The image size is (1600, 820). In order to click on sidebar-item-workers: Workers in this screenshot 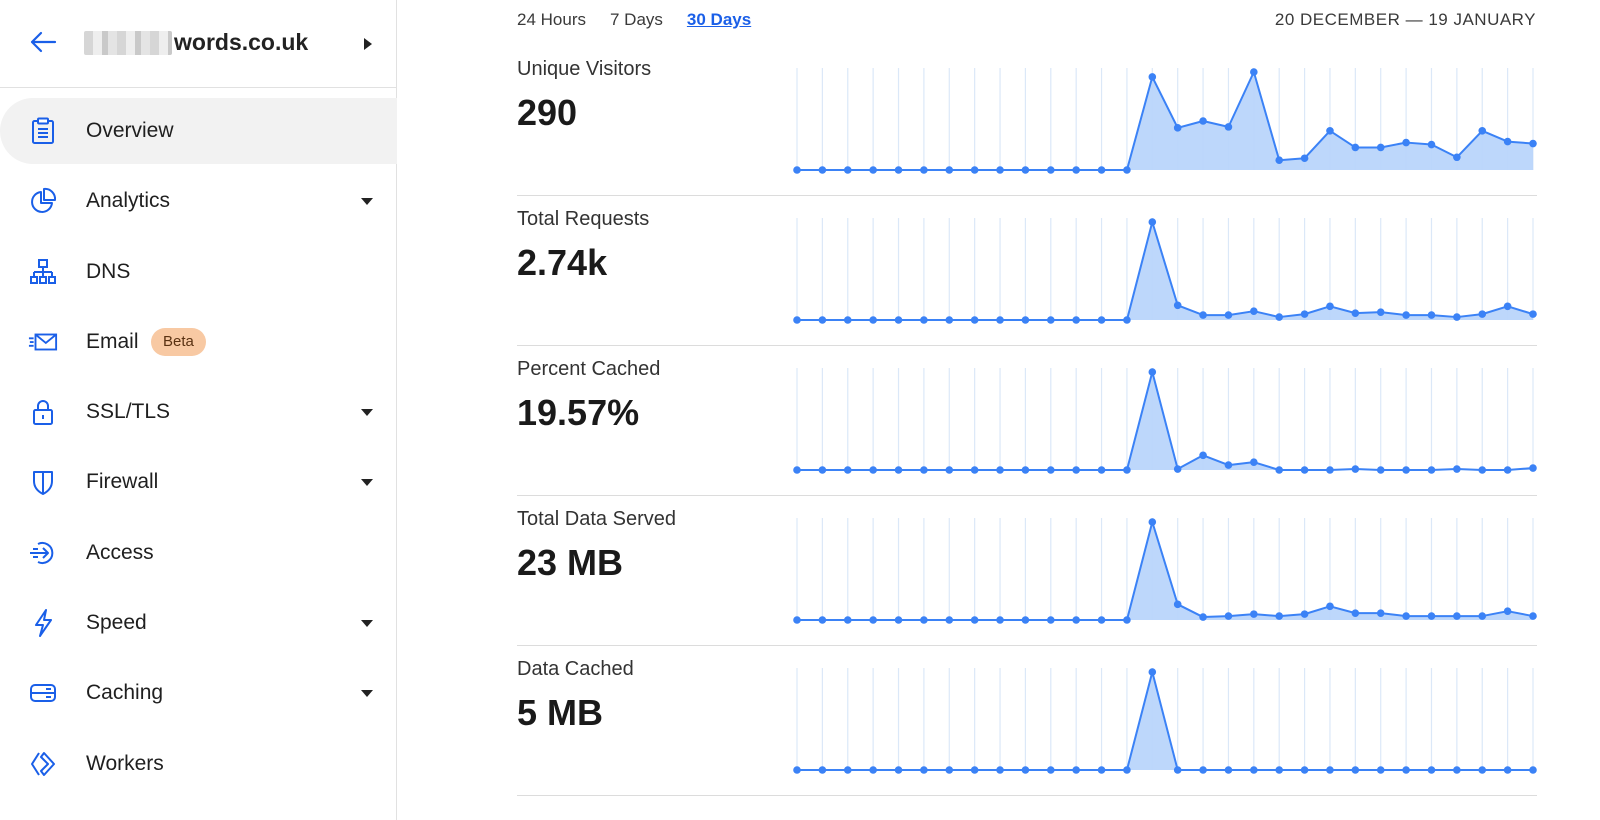, I will do `click(198, 764)`.